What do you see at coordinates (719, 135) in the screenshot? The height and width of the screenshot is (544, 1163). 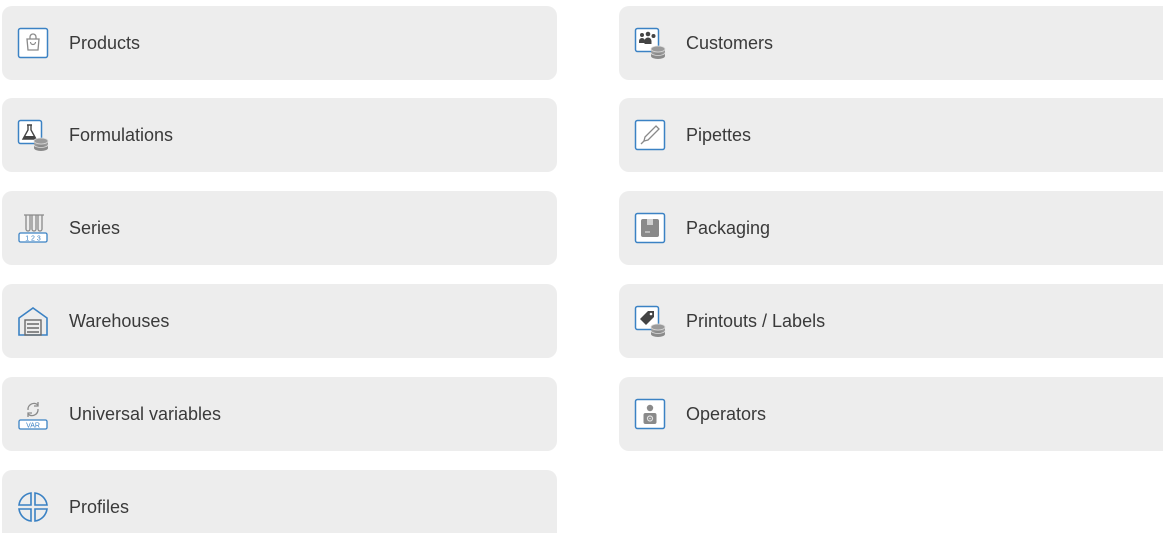 I see `menu-item-label: Pipettes` at bounding box center [719, 135].